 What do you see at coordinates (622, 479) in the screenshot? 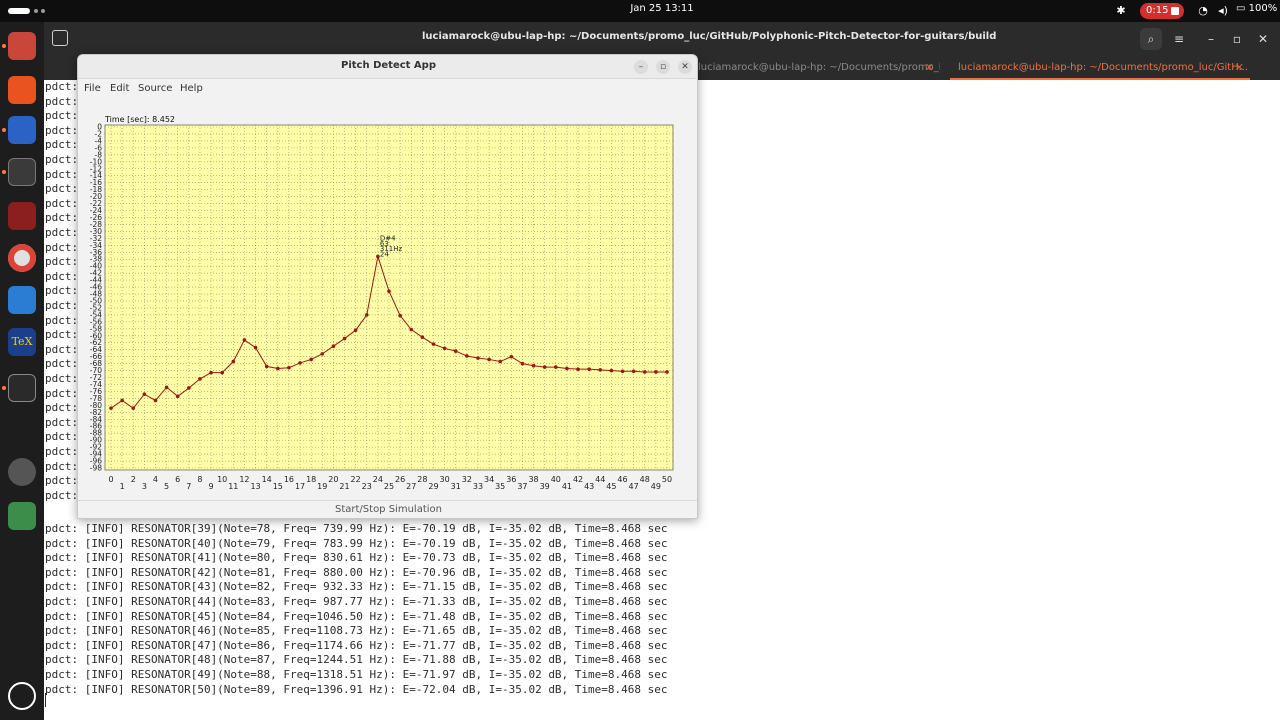
I see `x-tick-label: 46` at bounding box center [622, 479].